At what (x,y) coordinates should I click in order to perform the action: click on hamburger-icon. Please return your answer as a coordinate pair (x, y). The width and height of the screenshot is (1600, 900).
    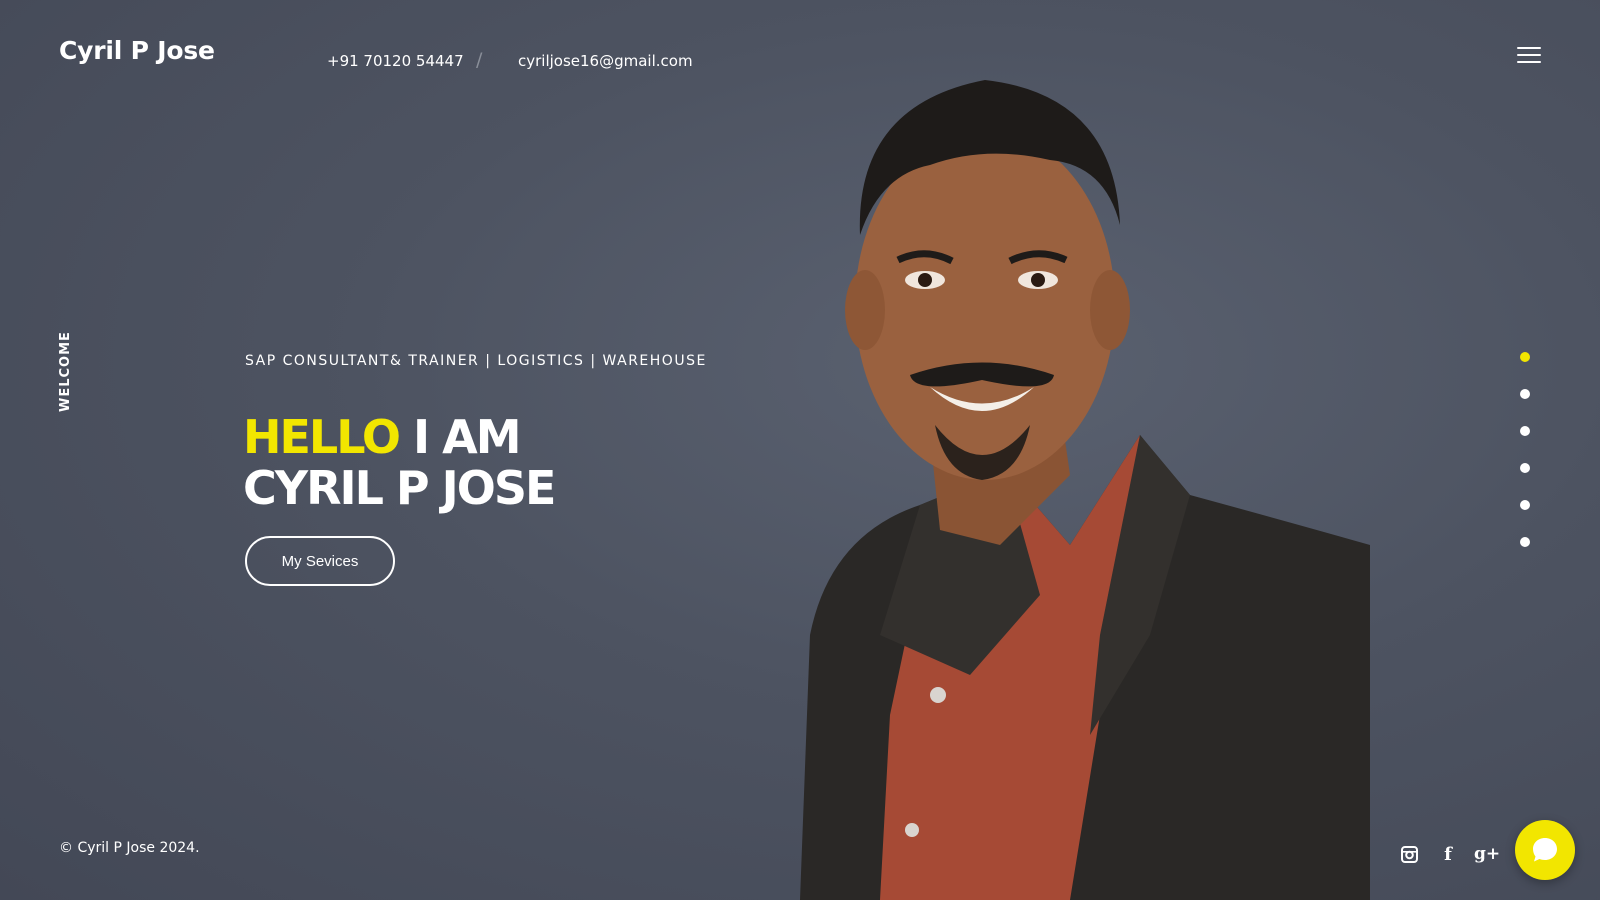
    Looking at the image, I should click on (1529, 55).